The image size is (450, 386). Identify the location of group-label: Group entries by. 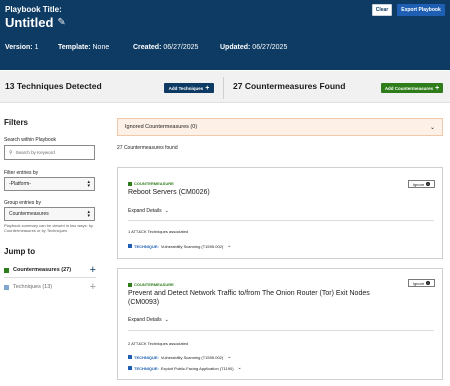
(22, 203).